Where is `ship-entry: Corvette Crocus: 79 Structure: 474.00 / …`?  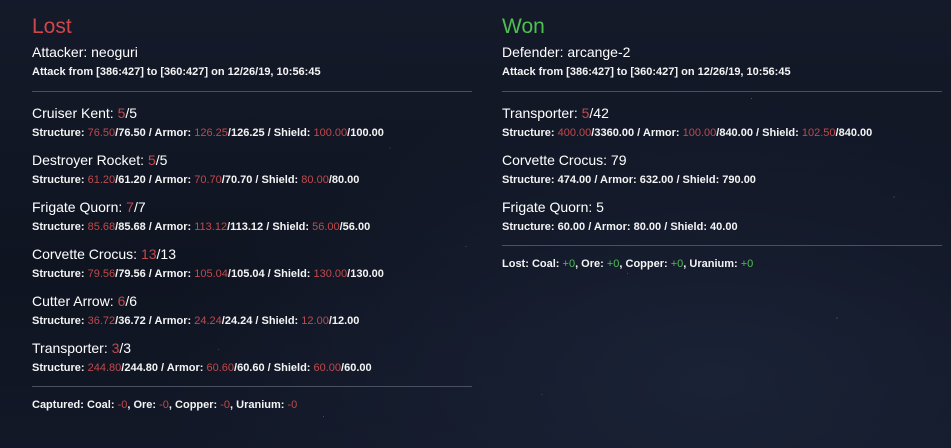 ship-entry: Corvette Crocus: 79 Structure: 474.00 / … is located at coordinates (722, 168).